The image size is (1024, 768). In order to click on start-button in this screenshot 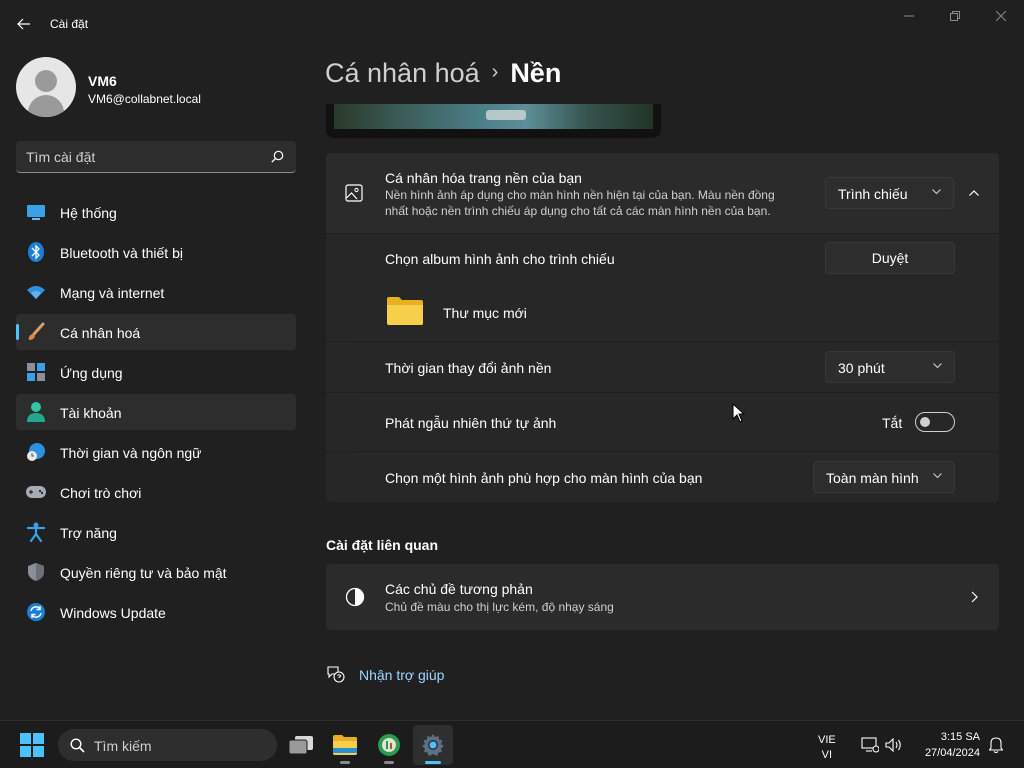, I will do `click(32, 745)`.